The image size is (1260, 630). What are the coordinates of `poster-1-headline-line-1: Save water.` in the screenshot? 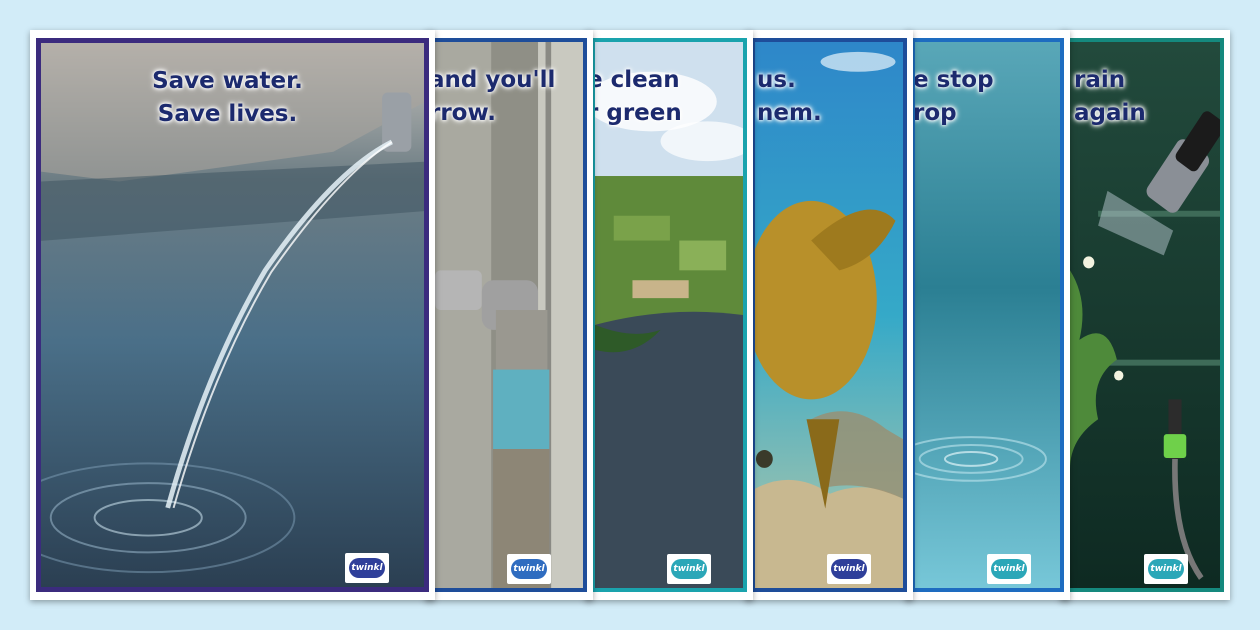 It's located at (227, 81).